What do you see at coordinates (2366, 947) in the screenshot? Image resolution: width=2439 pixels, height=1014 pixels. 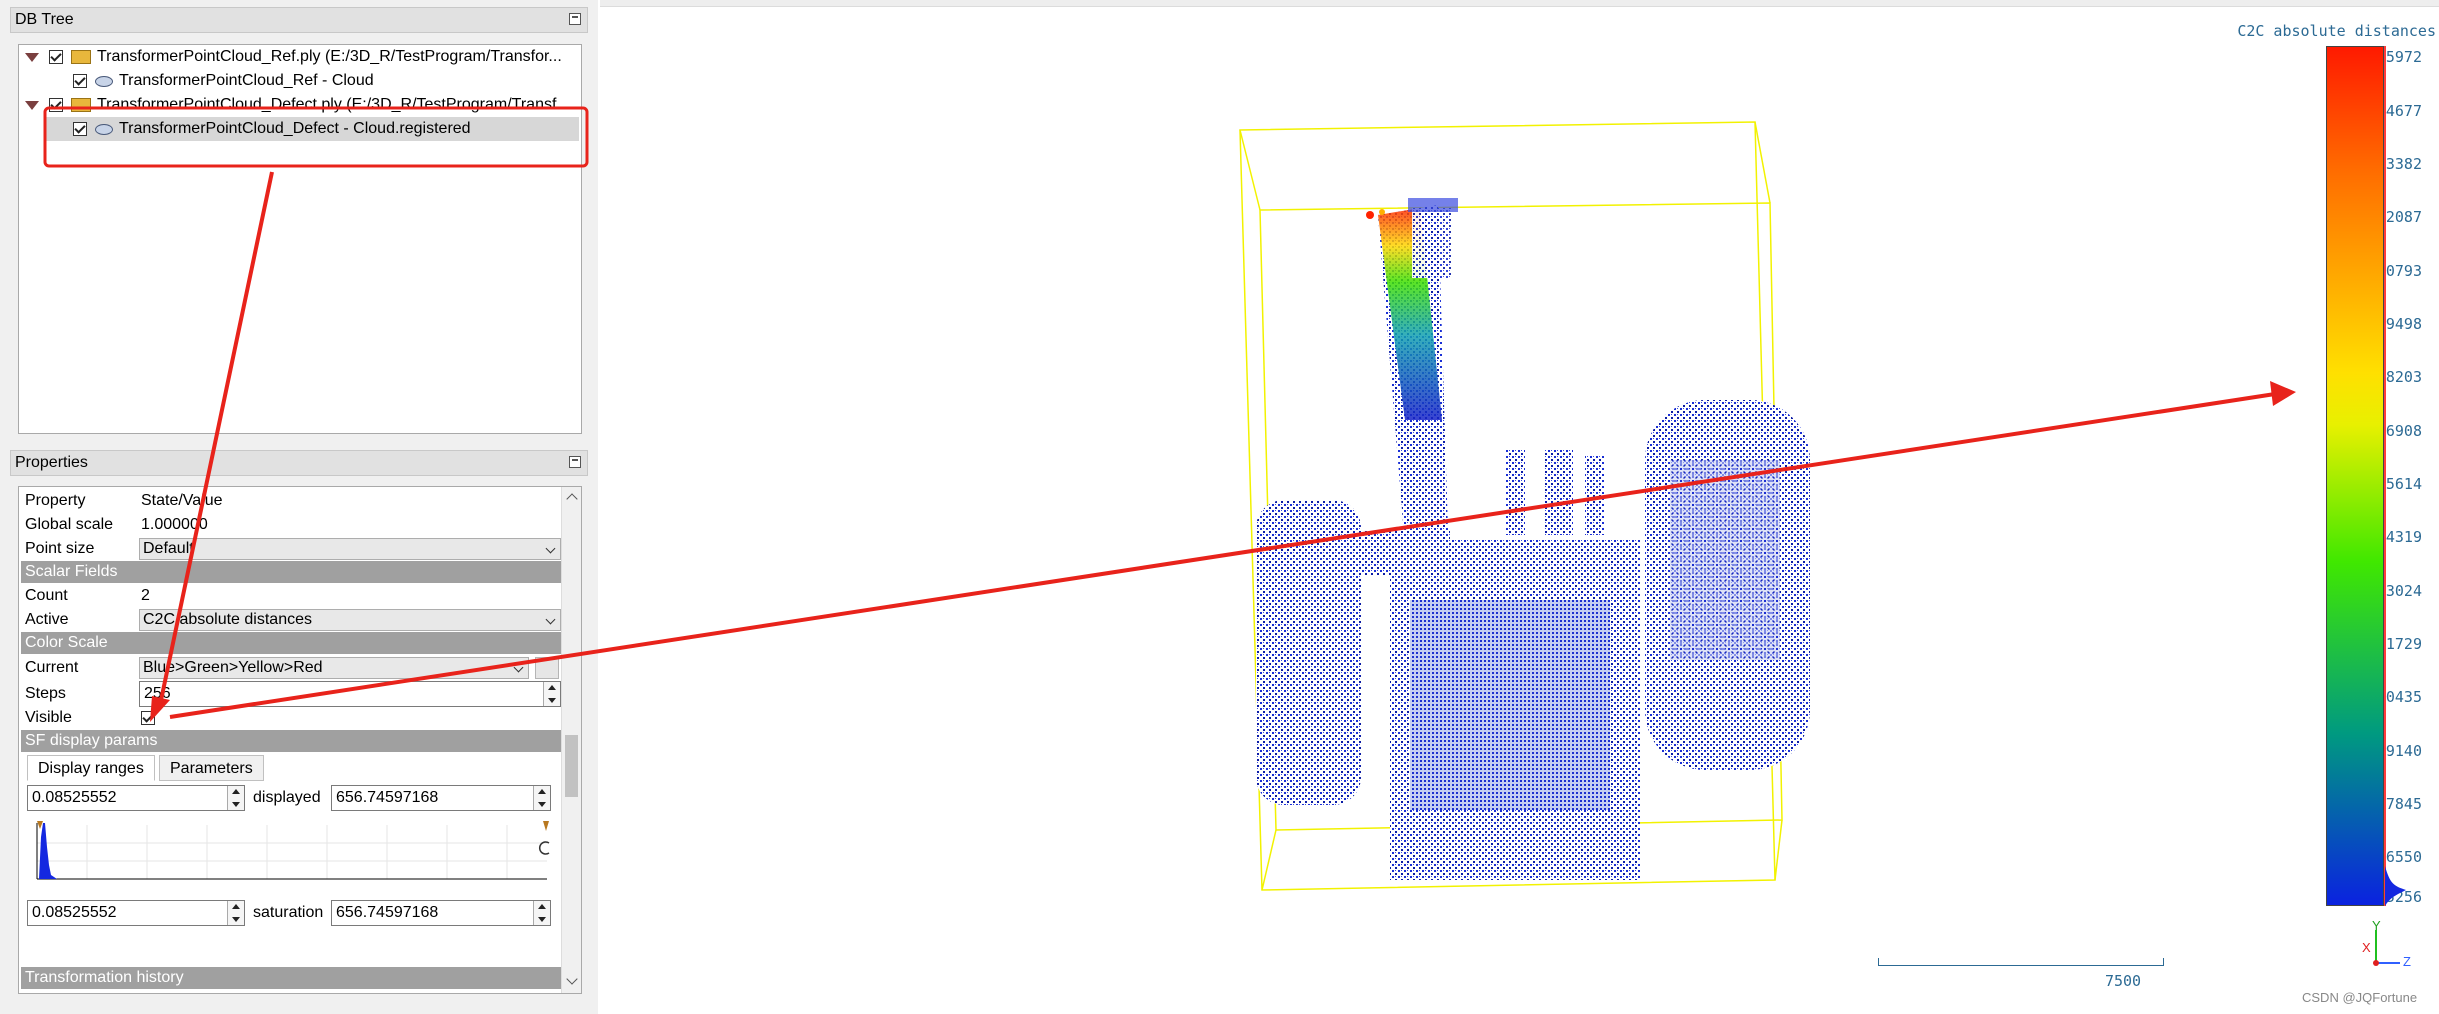 I see `axis-x-label: X` at bounding box center [2366, 947].